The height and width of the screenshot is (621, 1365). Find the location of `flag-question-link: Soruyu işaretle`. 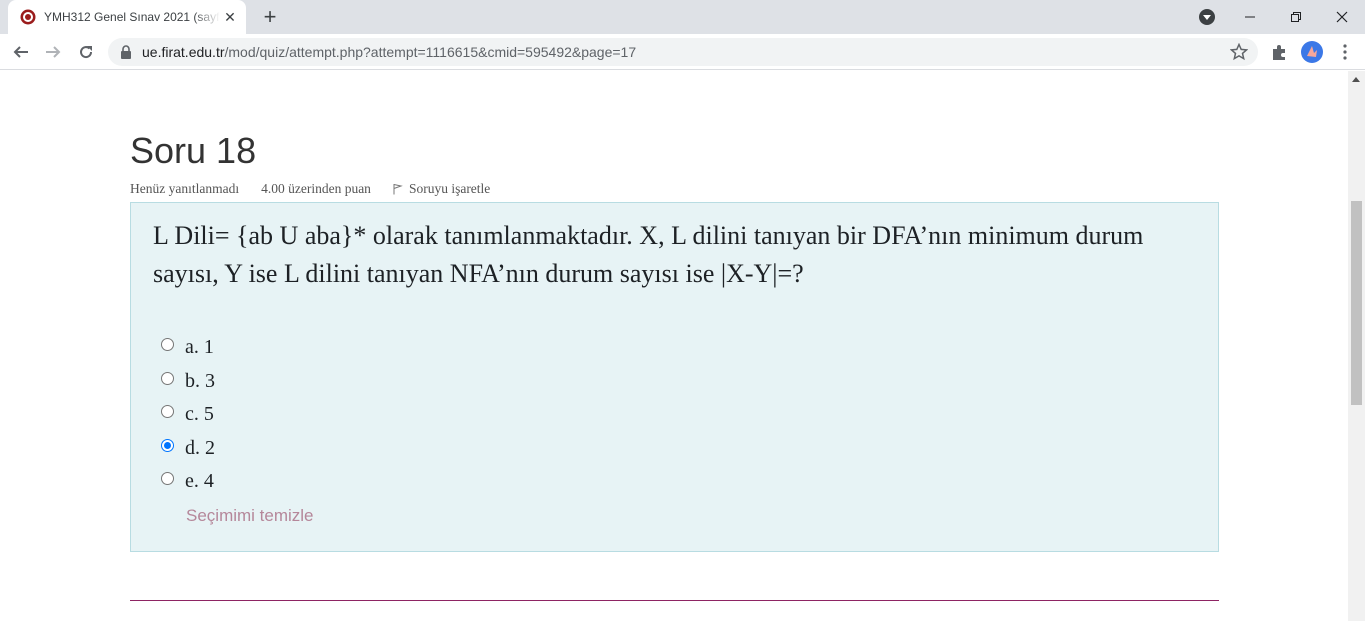

flag-question-link: Soruyu işaretle is located at coordinates (441, 189).